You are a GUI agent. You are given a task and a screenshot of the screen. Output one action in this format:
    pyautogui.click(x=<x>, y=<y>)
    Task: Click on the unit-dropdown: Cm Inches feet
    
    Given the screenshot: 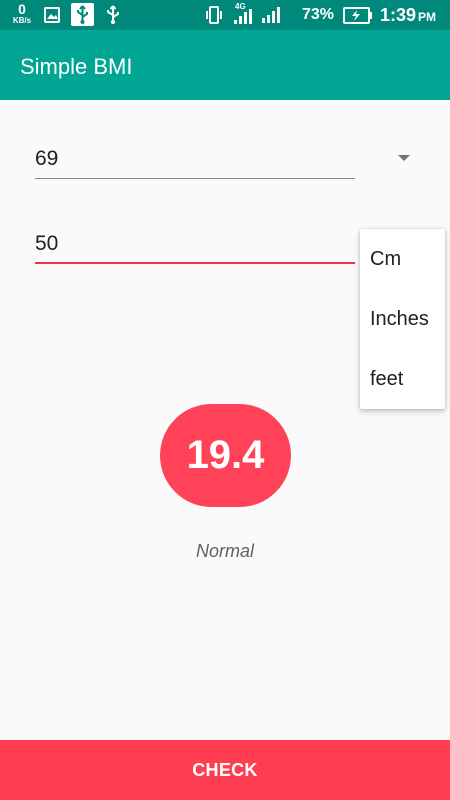 What is the action you would take?
    pyautogui.click(x=402, y=319)
    